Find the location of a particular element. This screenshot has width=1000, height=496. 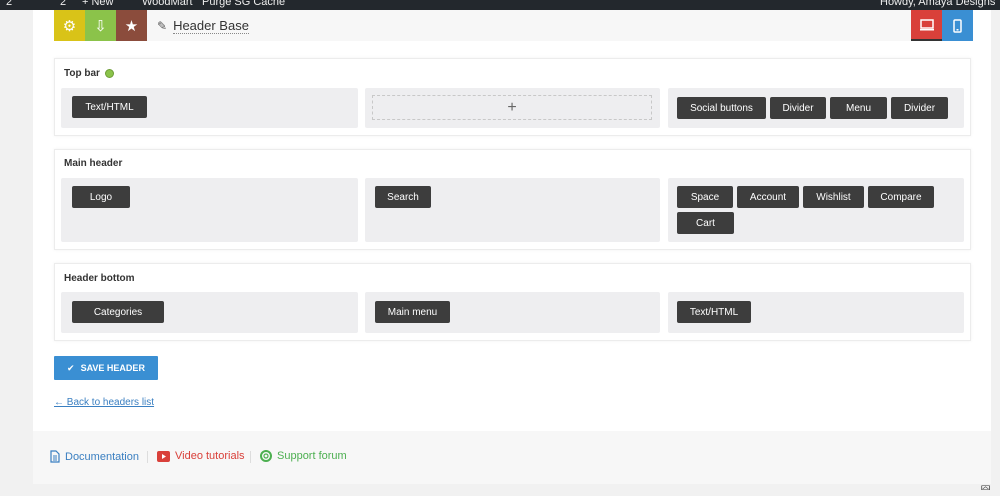

top-bar-right-column: Social buttons Divider Menu Divider is located at coordinates (816, 108).